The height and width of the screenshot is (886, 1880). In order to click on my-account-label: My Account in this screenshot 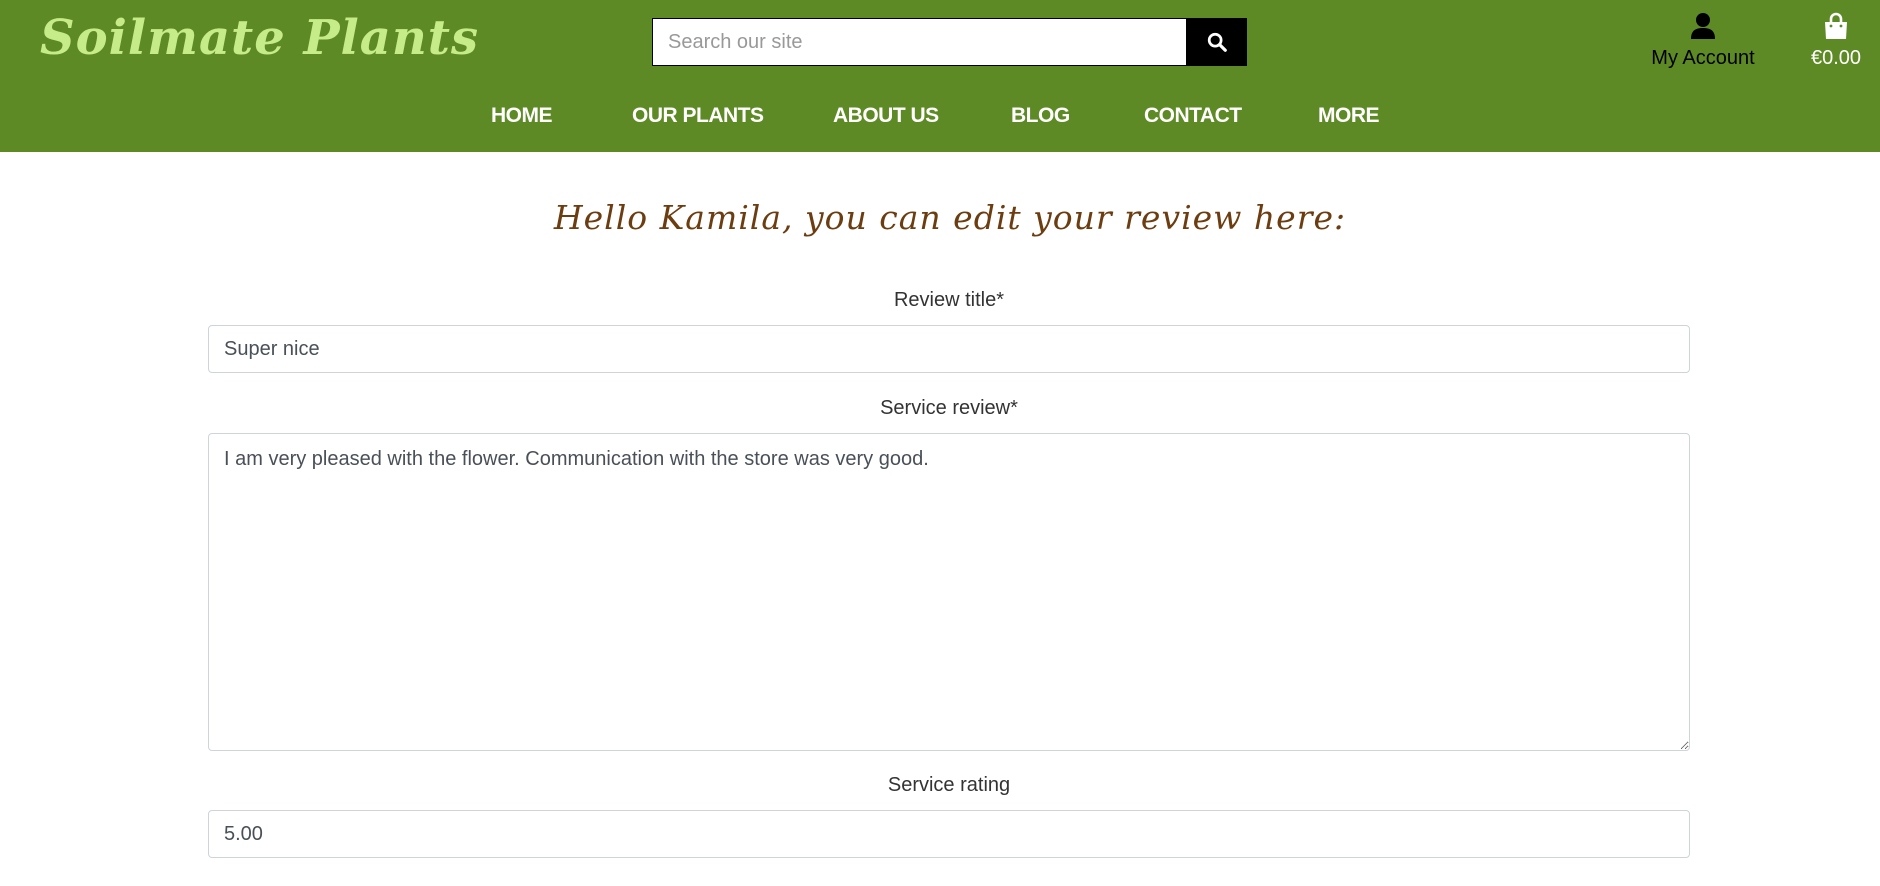, I will do `click(1703, 58)`.